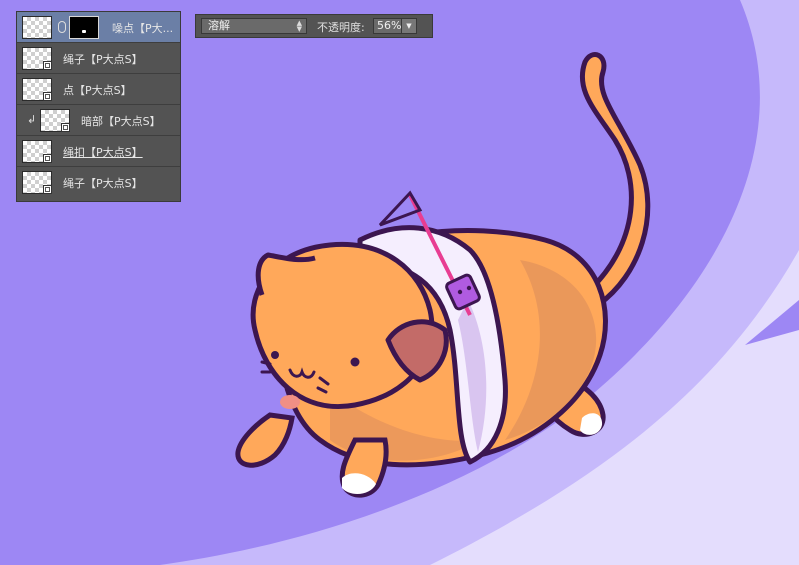 Image resolution: width=799 pixels, height=565 pixels. I want to click on layer-name: 点【P大点S】, so click(97, 90).